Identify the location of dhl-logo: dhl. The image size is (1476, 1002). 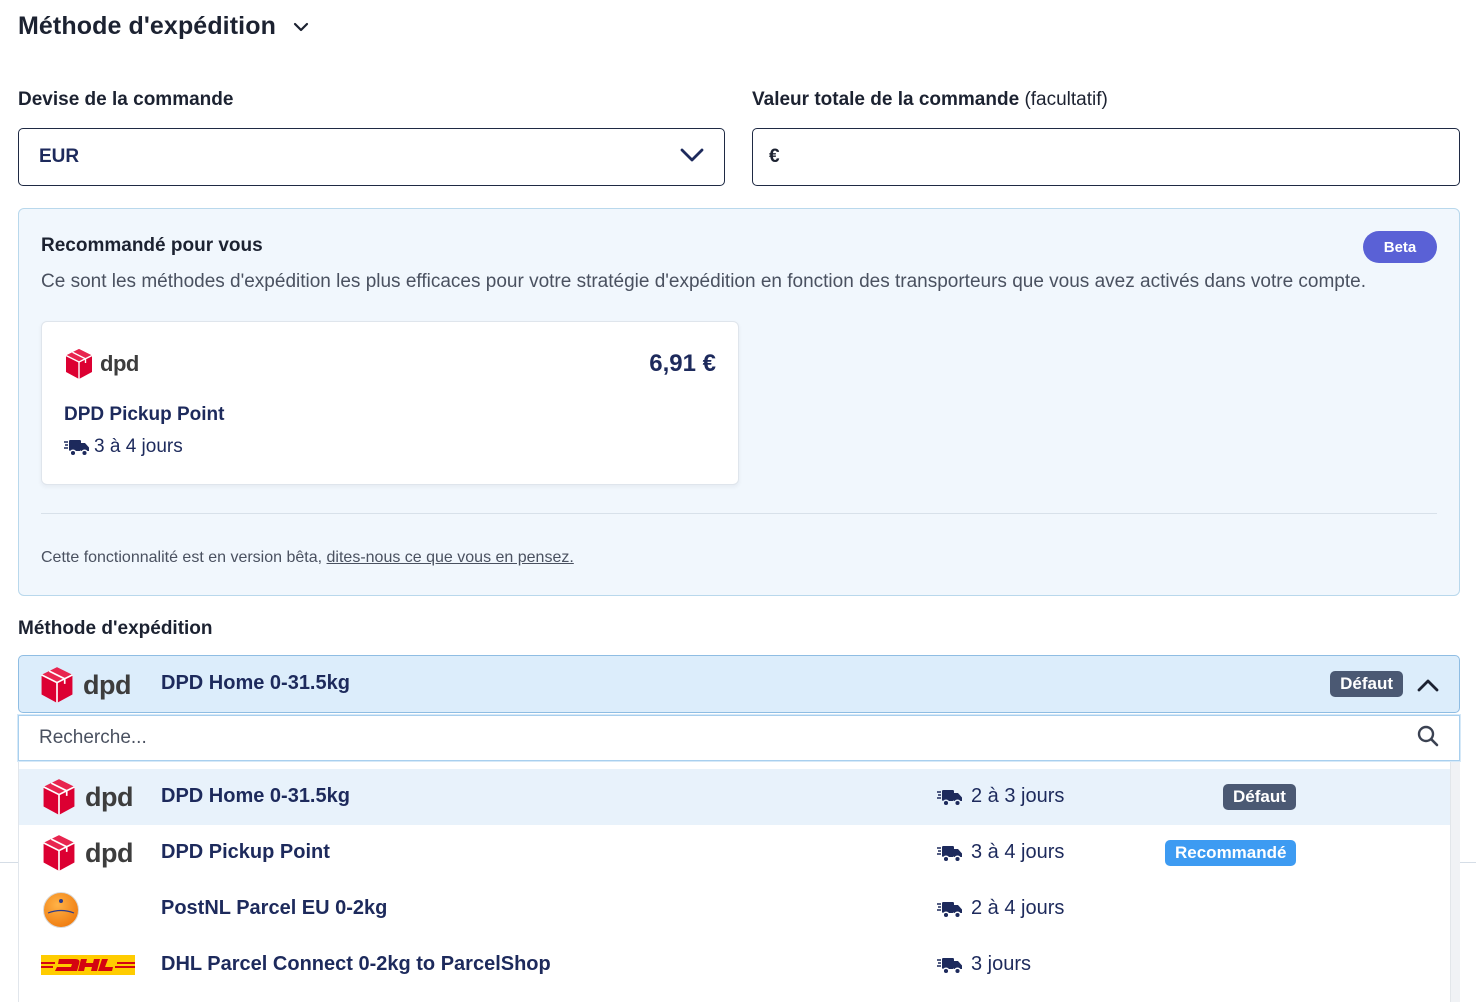
(88, 965).